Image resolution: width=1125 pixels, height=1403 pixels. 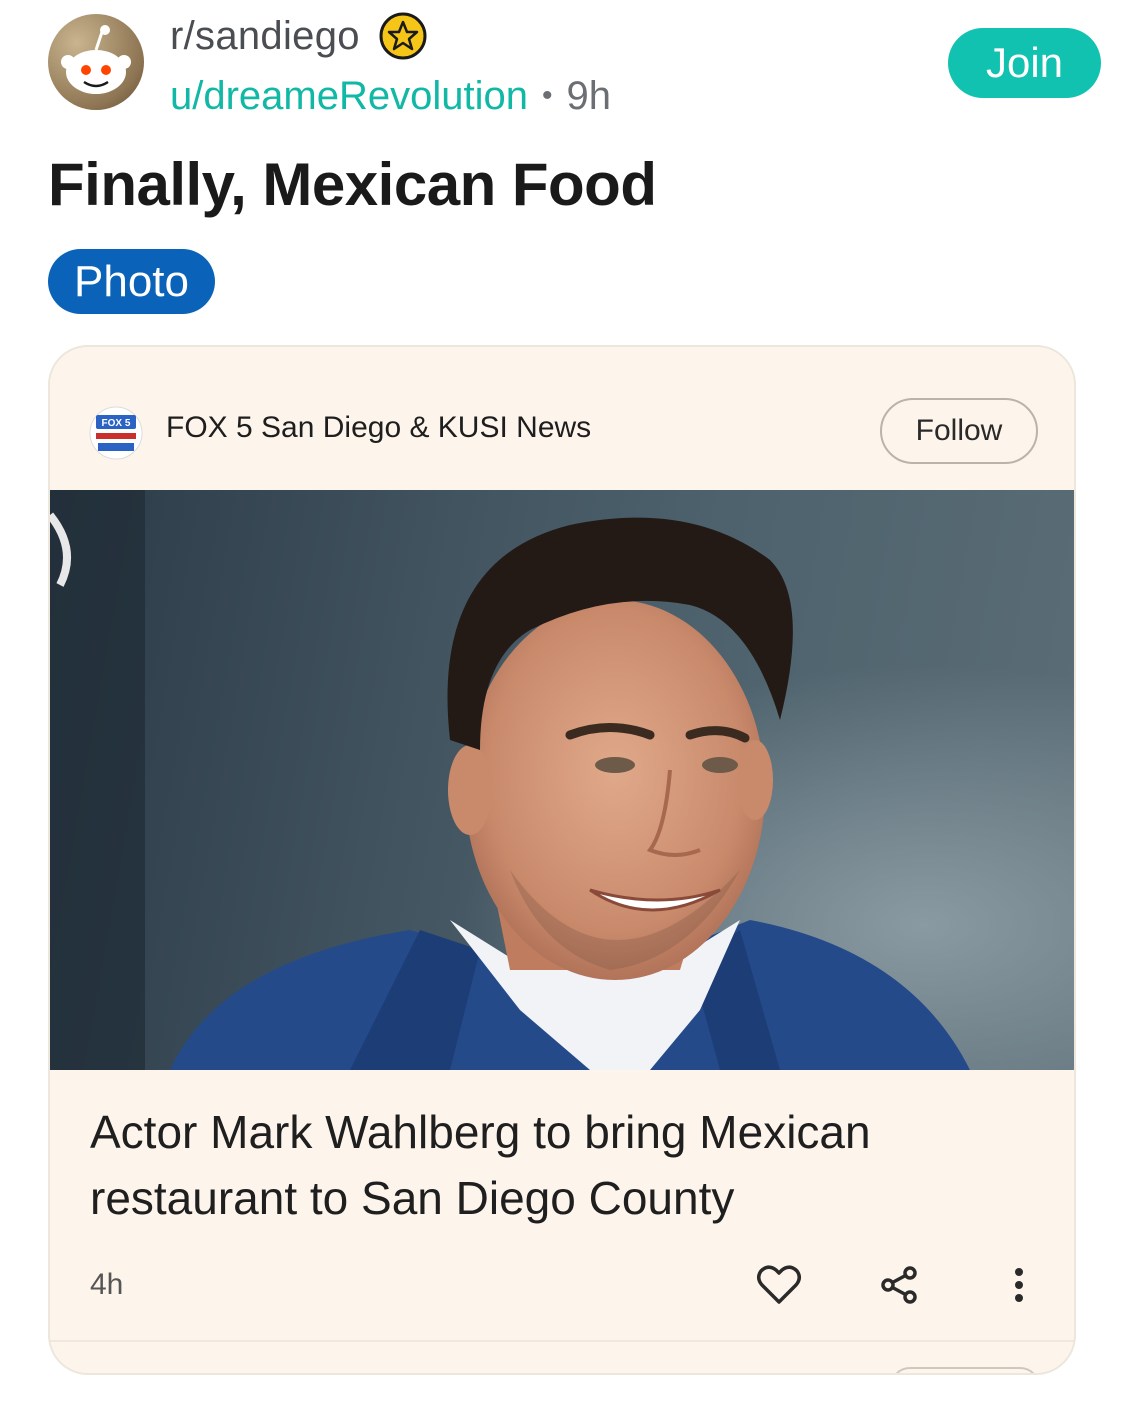 I want to click on more-options-button, so click(x=1019, y=1285).